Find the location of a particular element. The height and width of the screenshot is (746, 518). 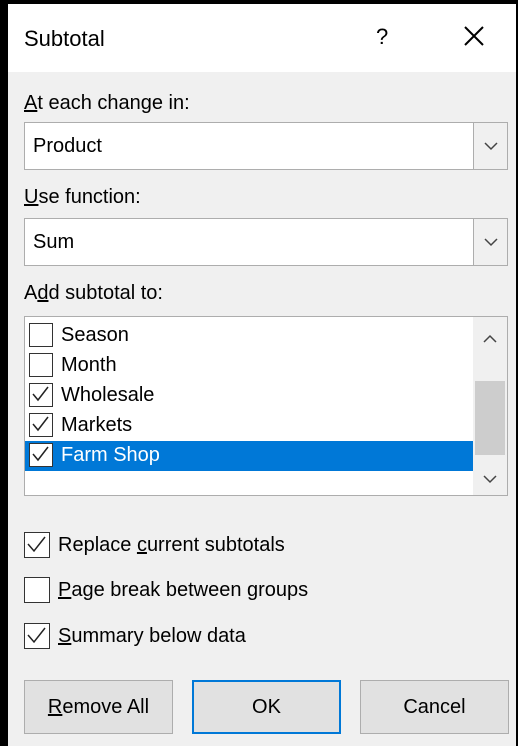

scrollbar is located at coordinates (490, 406).